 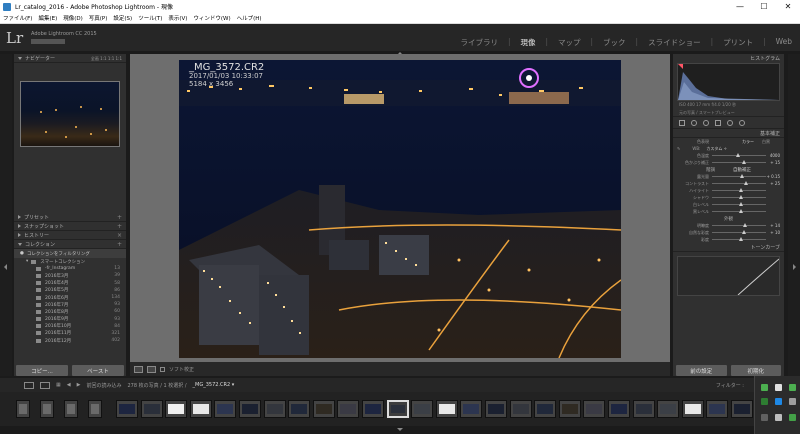 What do you see at coordinates (773, 183) in the screenshot?
I see `slider-value: + 25` at bounding box center [773, 183].